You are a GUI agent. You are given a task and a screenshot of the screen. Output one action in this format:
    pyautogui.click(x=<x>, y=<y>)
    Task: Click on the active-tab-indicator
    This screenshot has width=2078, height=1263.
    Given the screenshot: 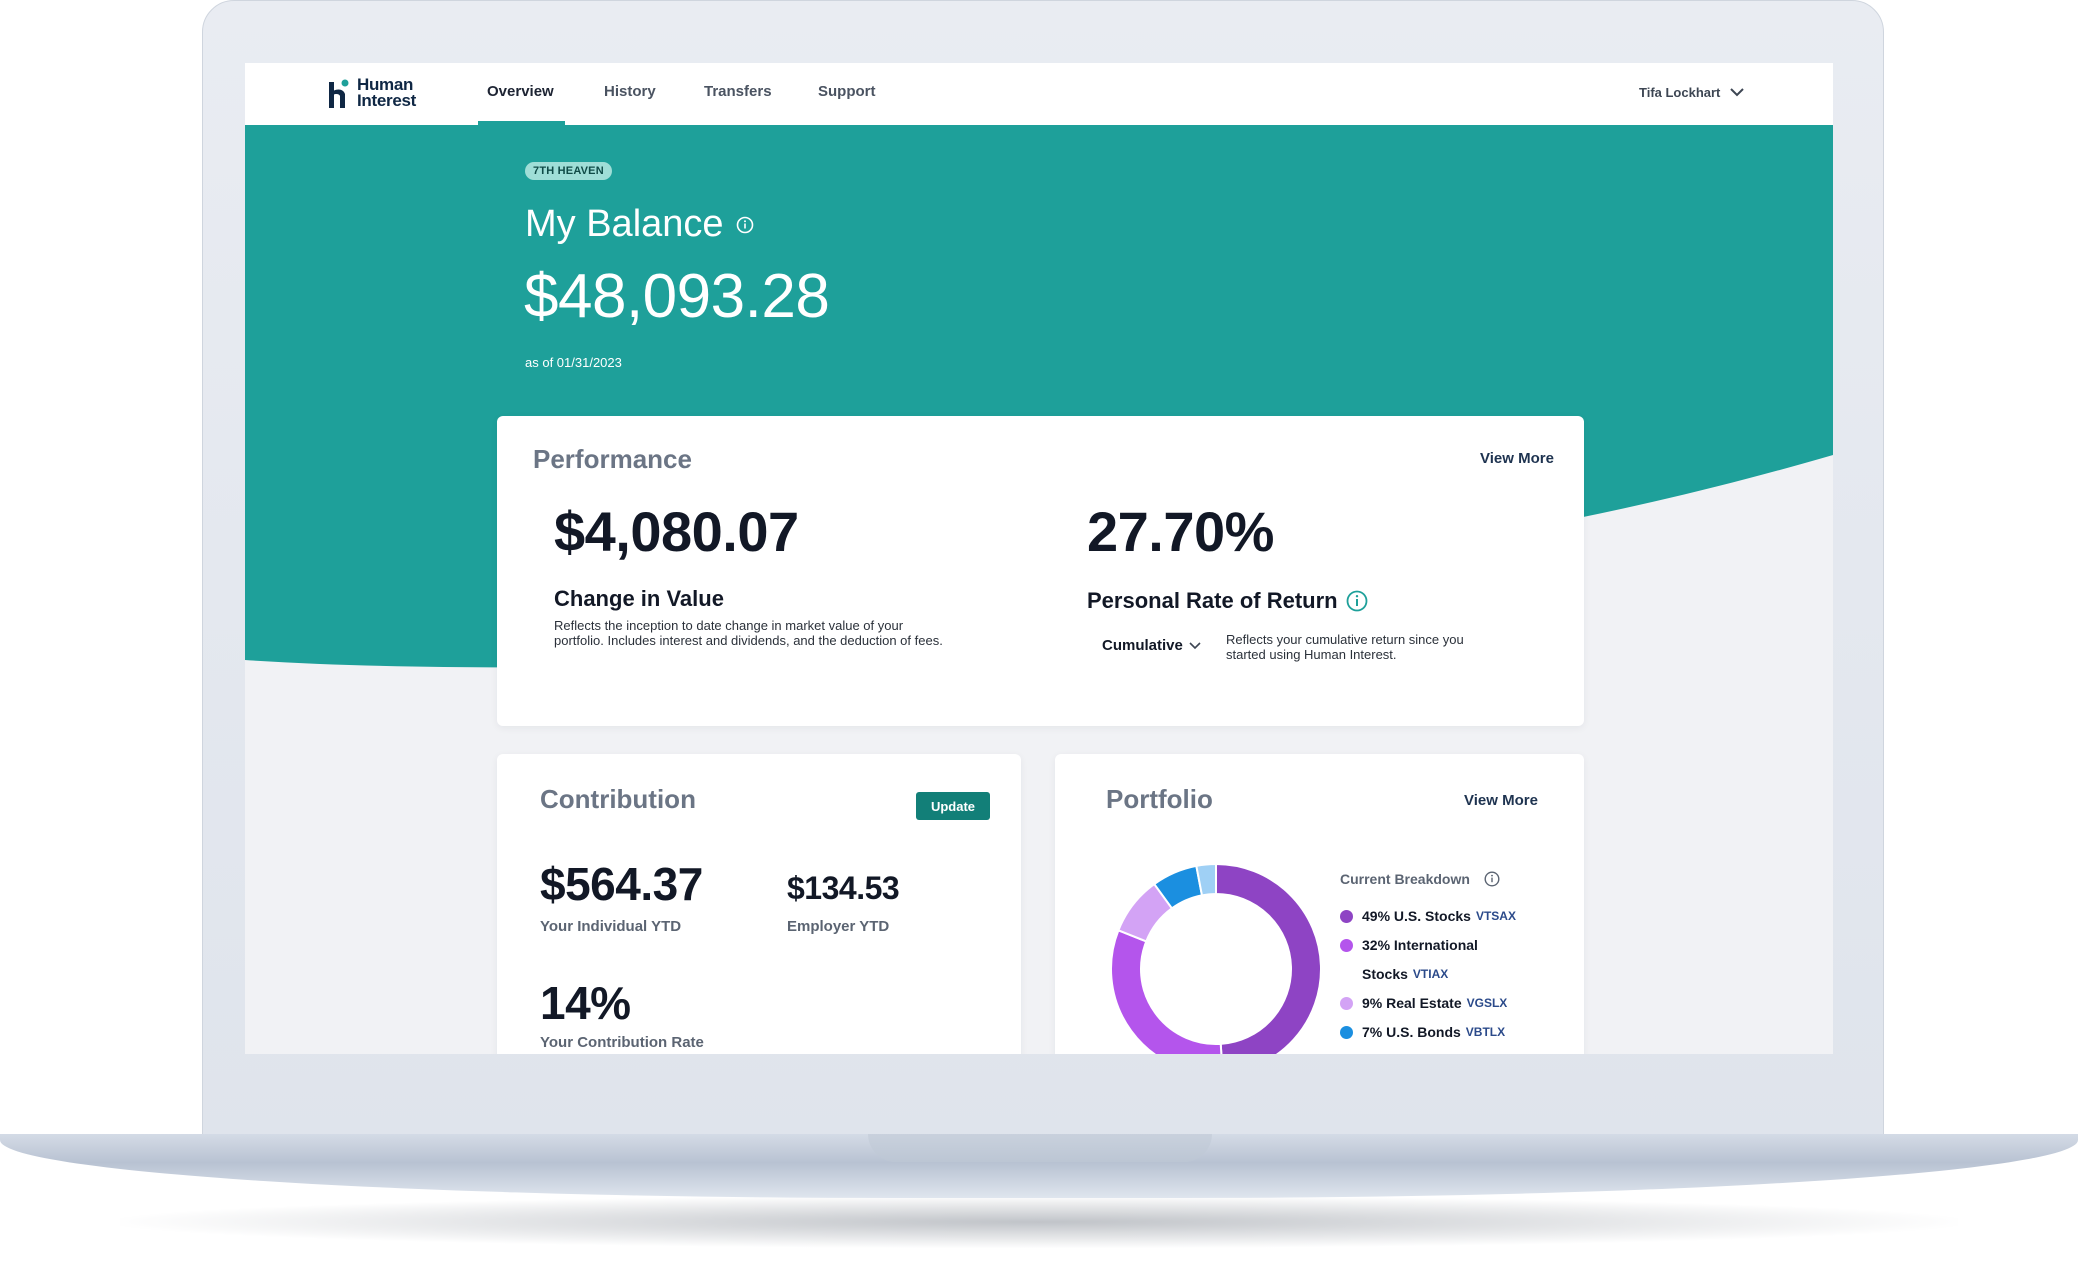 What is the action you would take?
    pyautogui.click(x=521, y=123)
    